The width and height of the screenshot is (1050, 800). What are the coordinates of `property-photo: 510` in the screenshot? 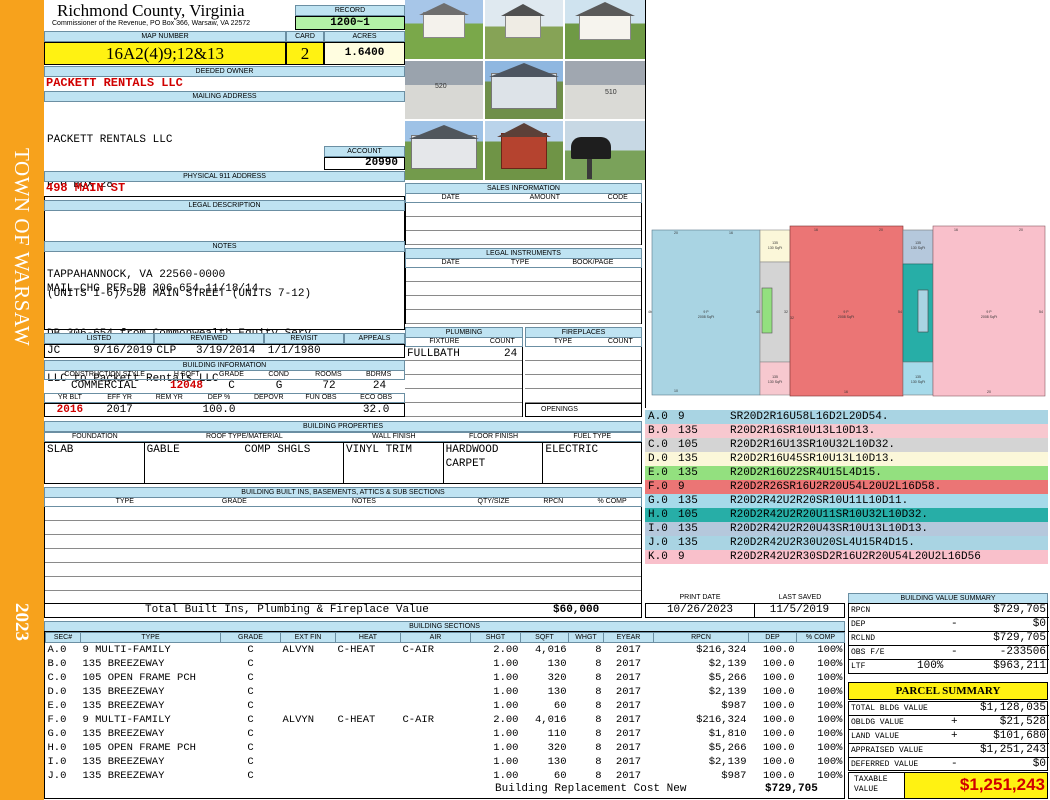 It's located at (605, 90).